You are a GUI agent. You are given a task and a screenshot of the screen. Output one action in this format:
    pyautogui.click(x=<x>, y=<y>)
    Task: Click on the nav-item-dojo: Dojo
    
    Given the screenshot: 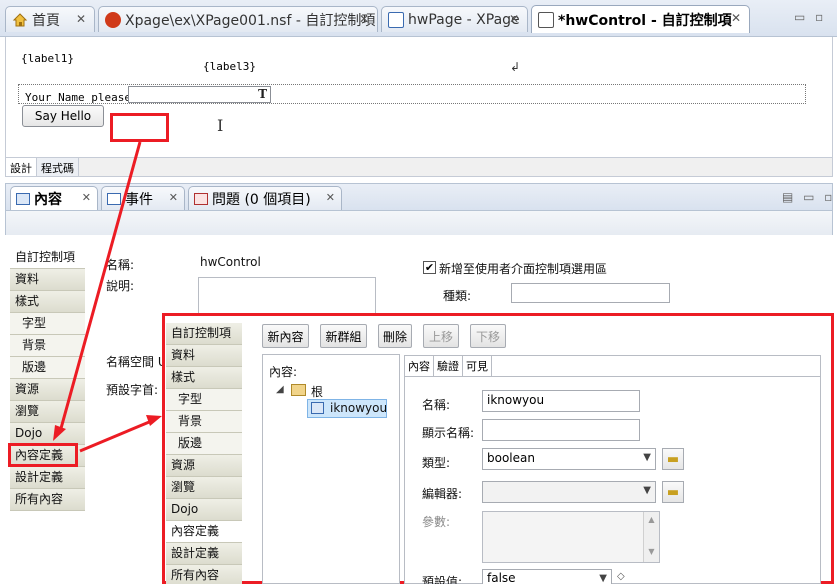 What is the action you would take?
    pyautogui.click(x=204, y=510)
    